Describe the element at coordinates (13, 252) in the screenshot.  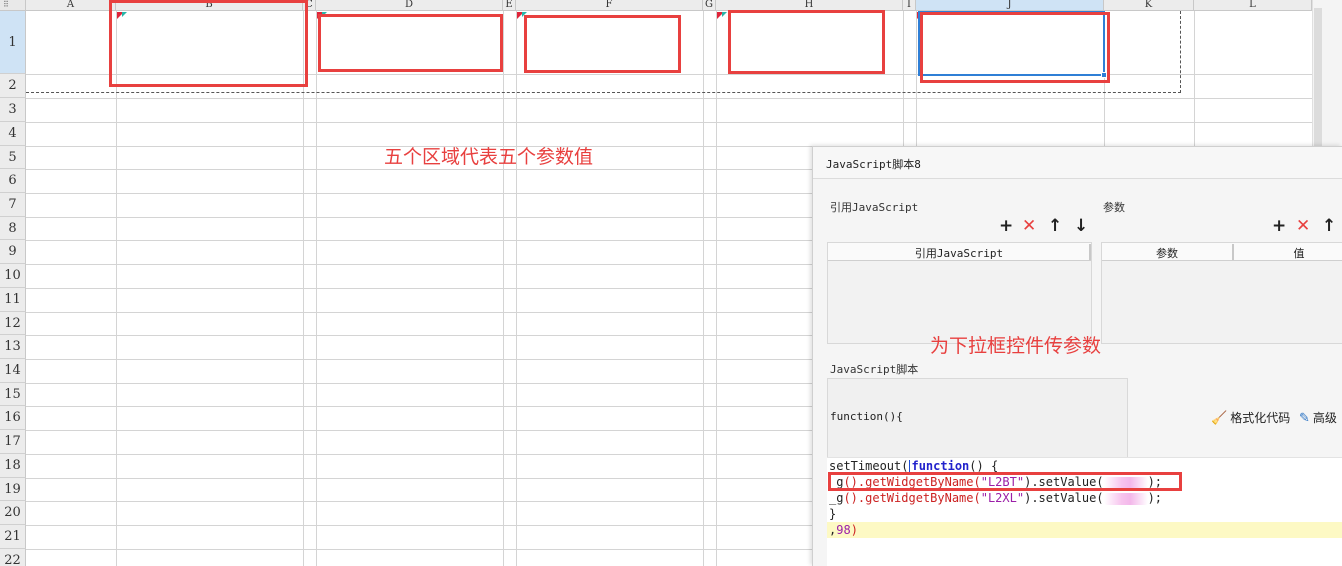
I see `row-header-9: 9` at that location.